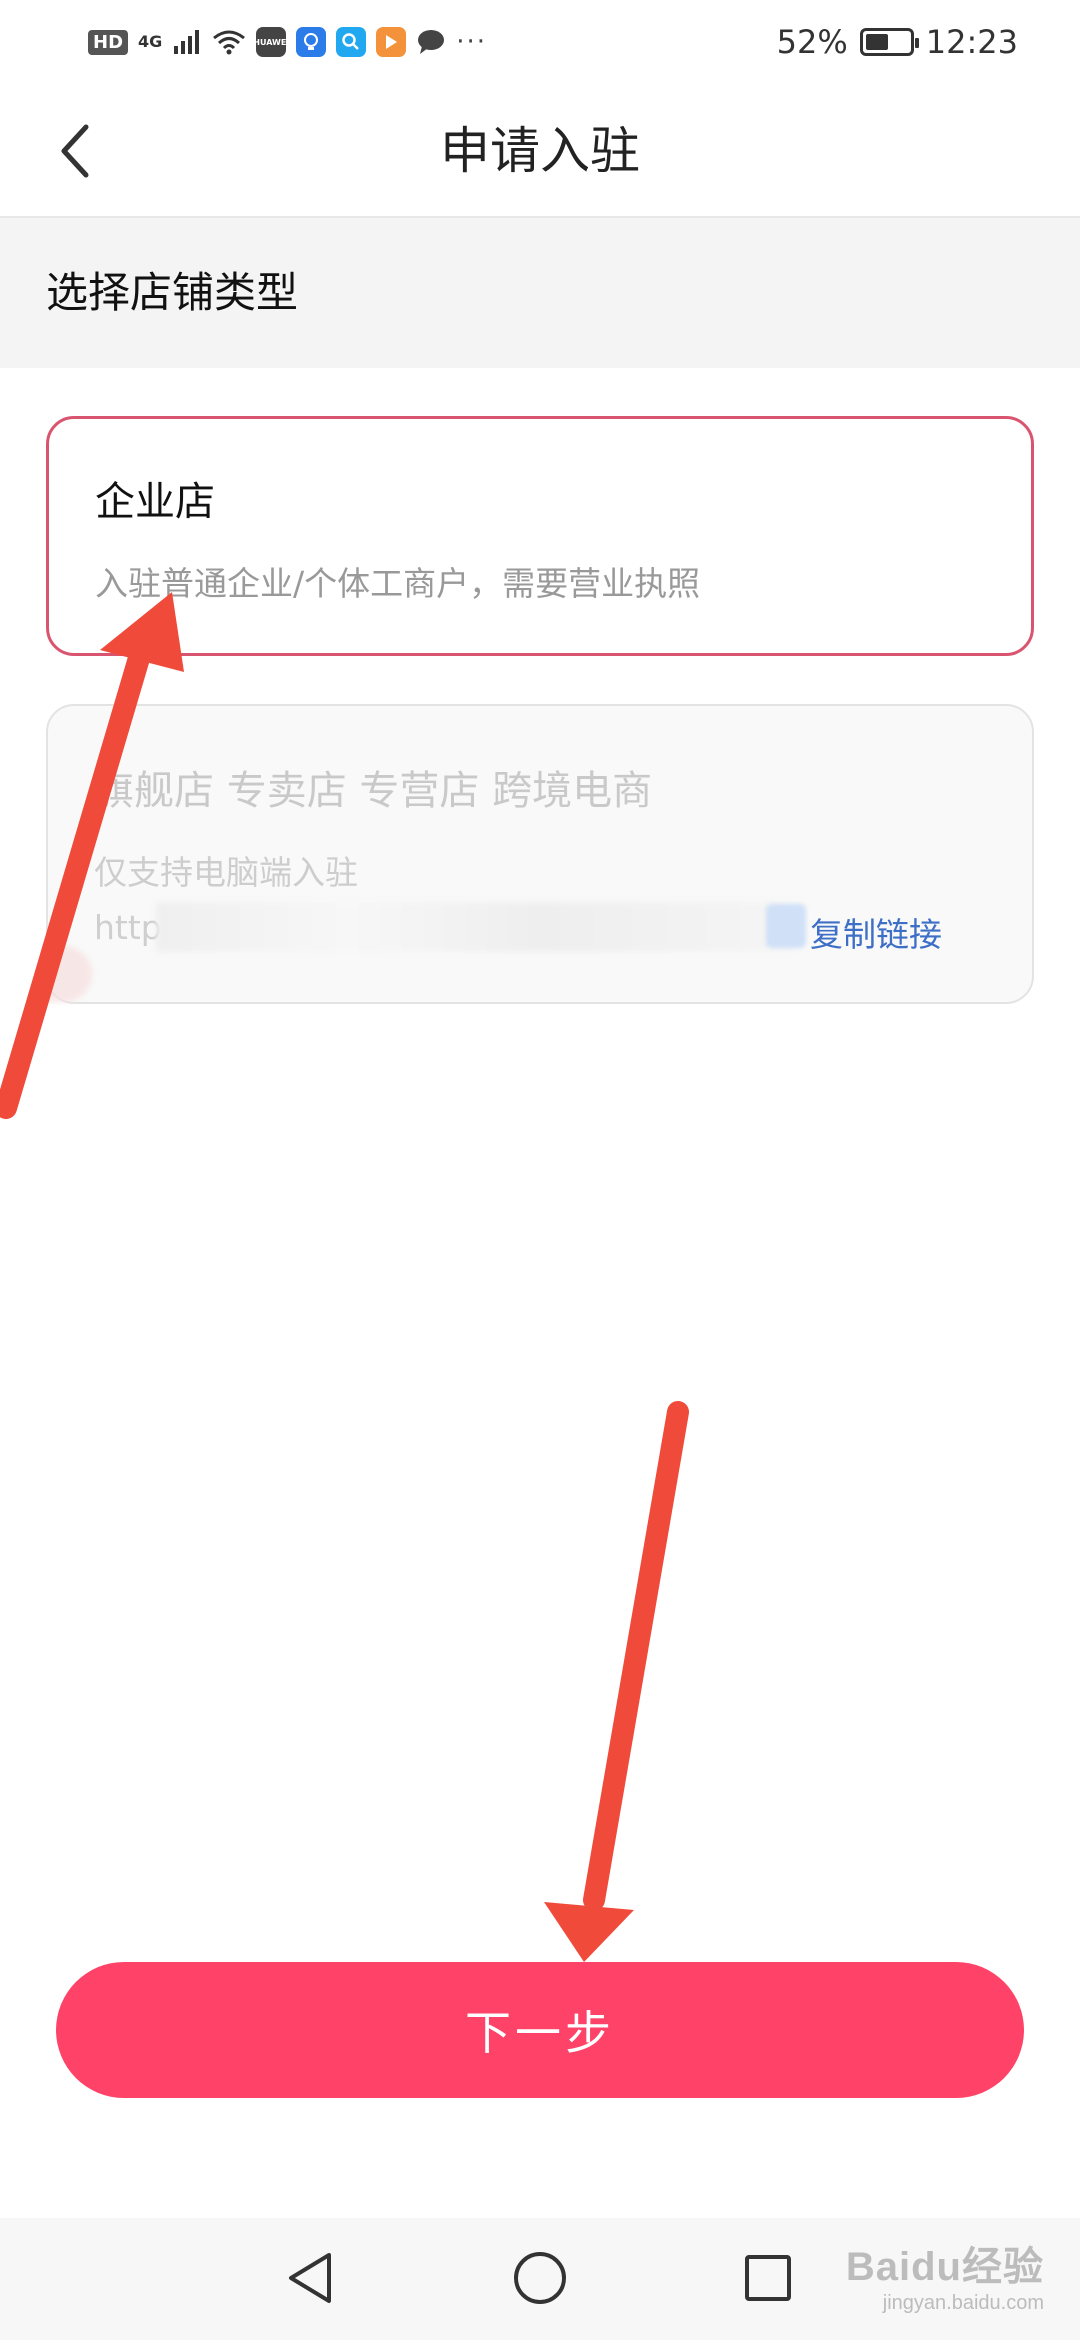 The width and height of the screenshot is (1080, 2340). I want to click on triangle-back-icon, so click(310, 2278).